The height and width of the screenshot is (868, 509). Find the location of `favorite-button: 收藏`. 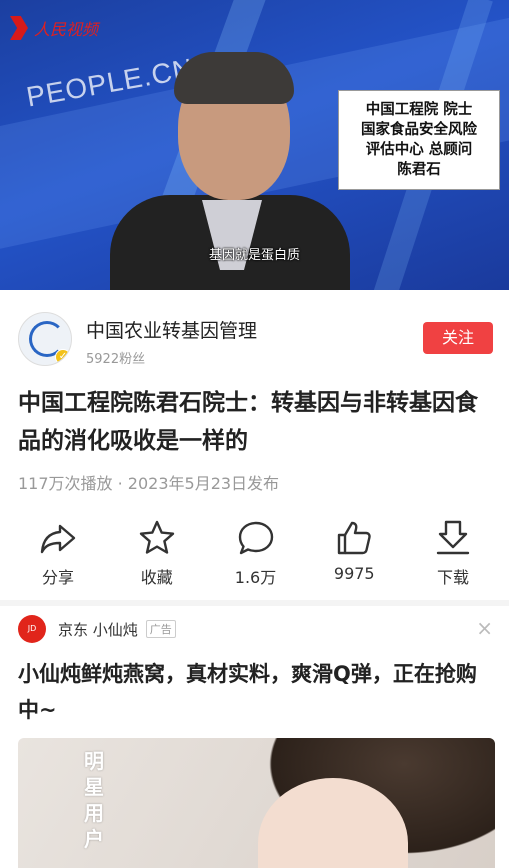

favorite-button: 收藏 is located at coordinates (157, 553).